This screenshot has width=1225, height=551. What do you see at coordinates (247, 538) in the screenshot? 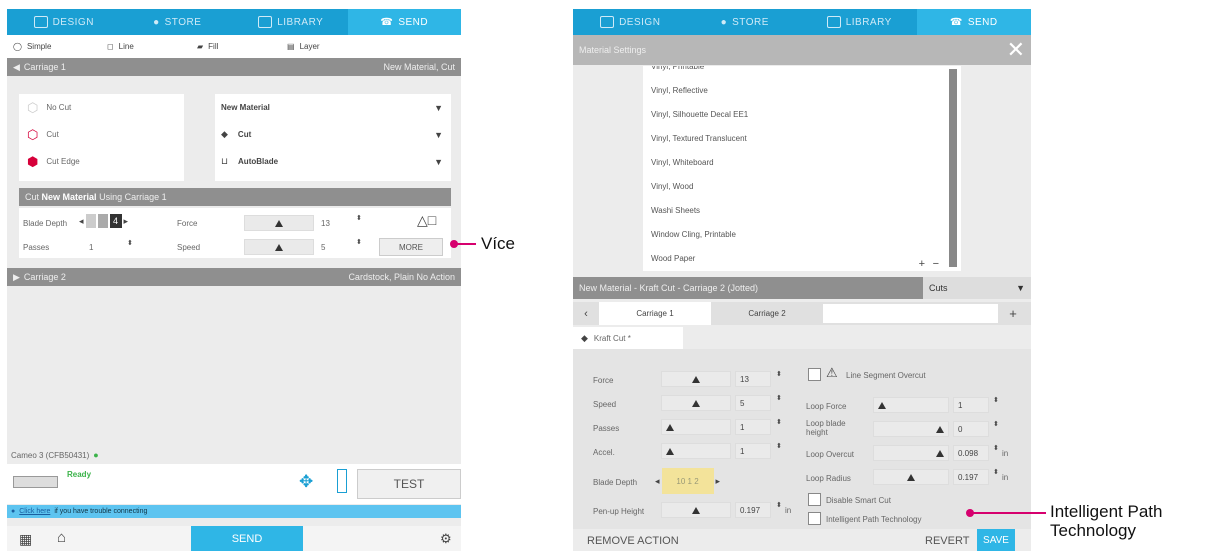
I see `send-button: SEND` at bounding box center [247, 538].